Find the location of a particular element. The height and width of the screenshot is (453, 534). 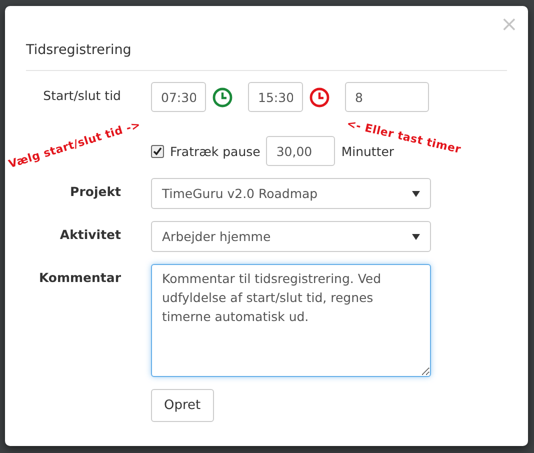

pause-field: 30,00 is located at coordinates (301, 151).